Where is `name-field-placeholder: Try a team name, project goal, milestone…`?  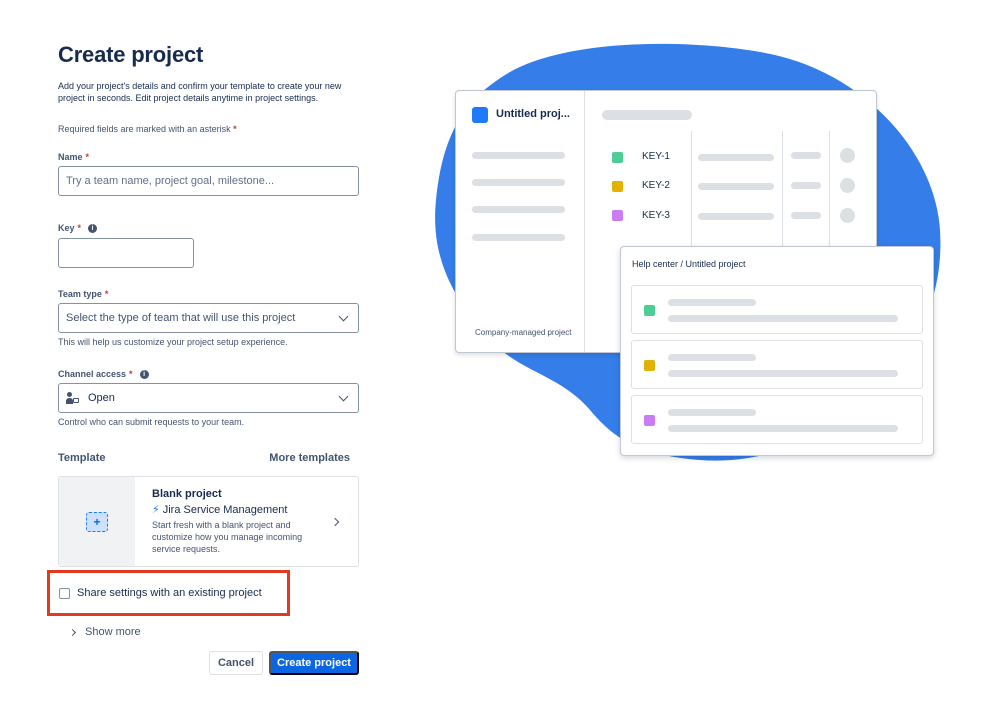
name-field-placeholder: Try a team name, project goal, milestone… is located at coordinates (170, 181).